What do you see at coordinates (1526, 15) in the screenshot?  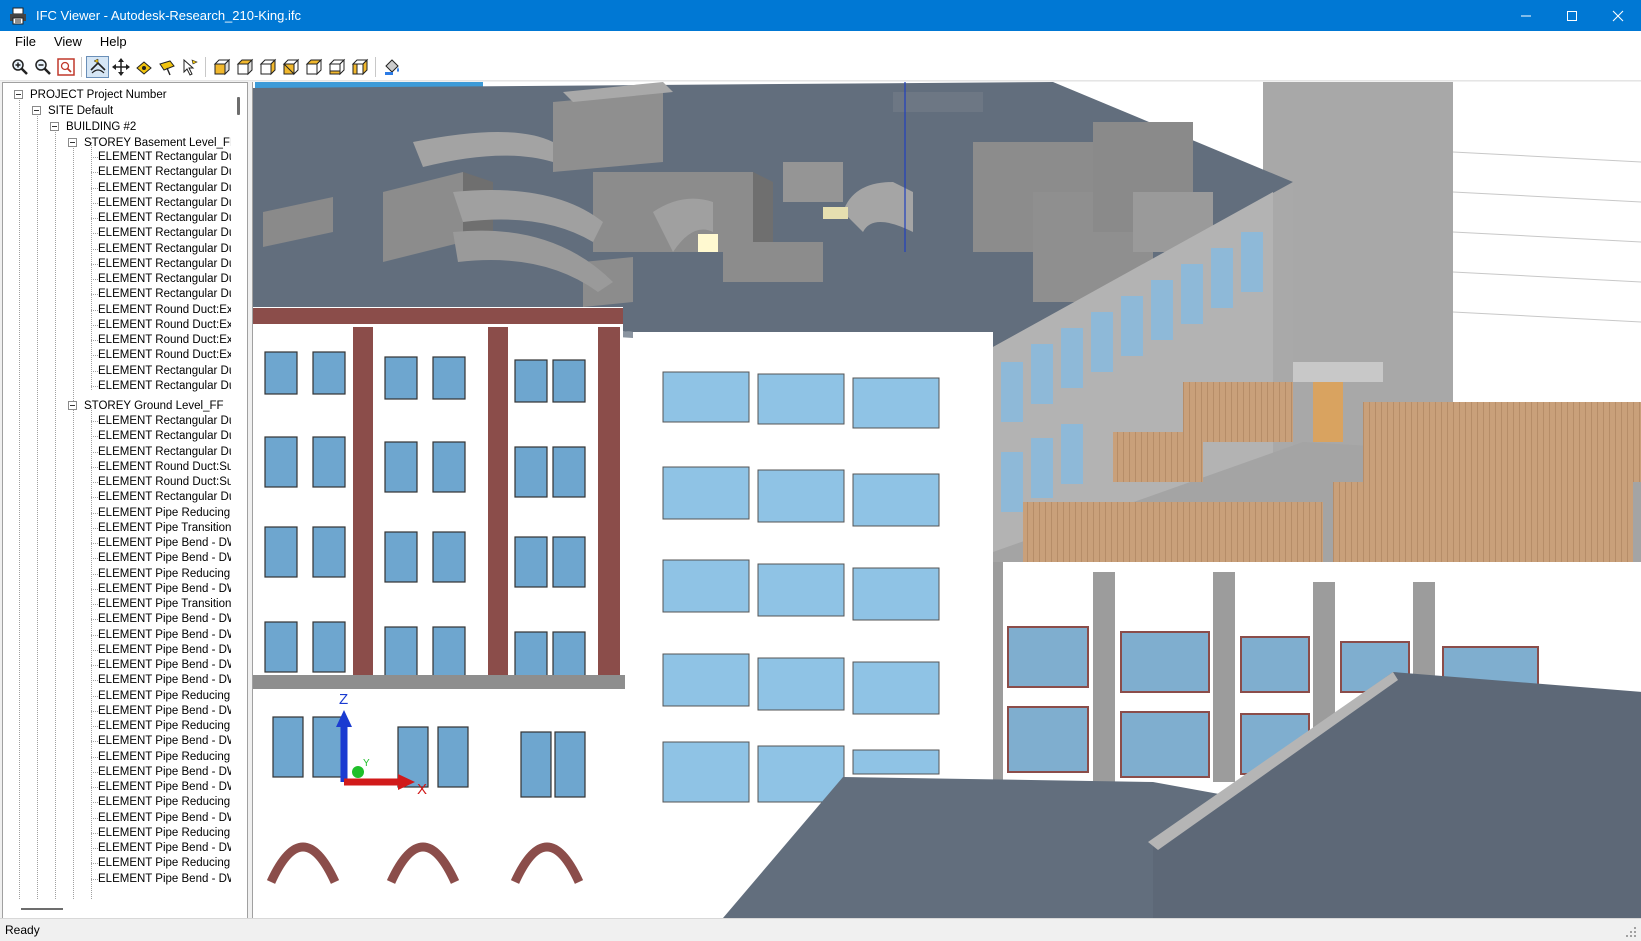 I see `minimize-button` at bounding box center [1526, 15].